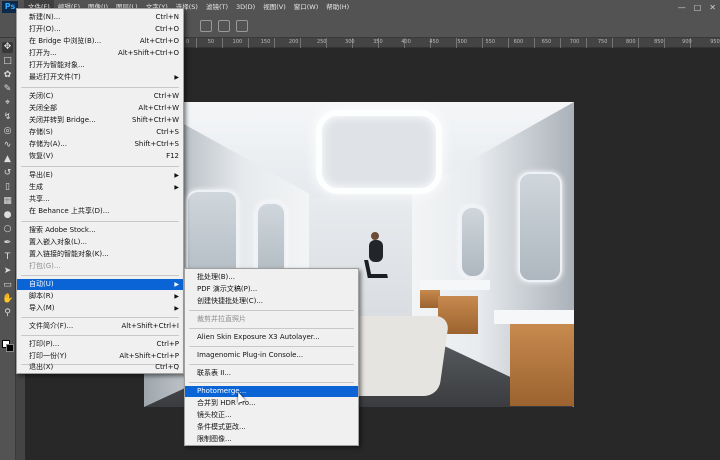 This screenshot has height=460, width=720. I want to click on menu-item-open-as: 打开为... Alt+Shift+Ctrl+O, so click(100, 53).